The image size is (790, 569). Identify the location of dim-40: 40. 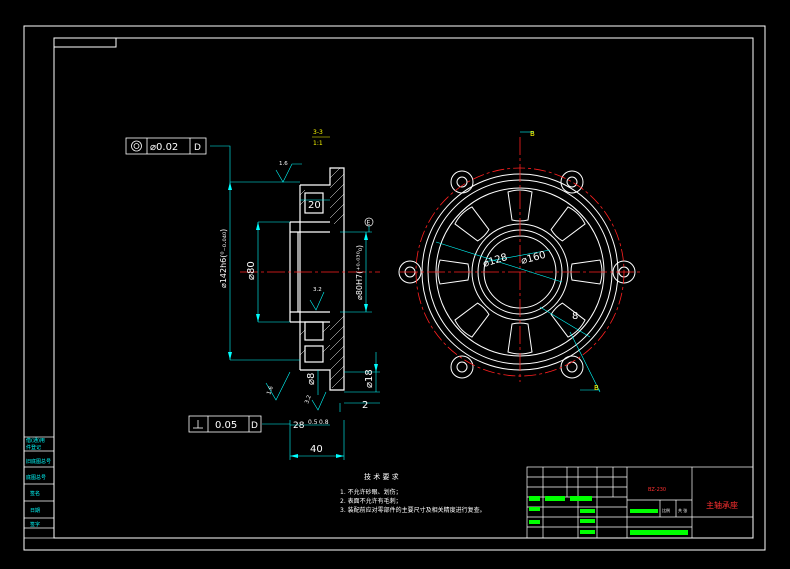
(316, 449).